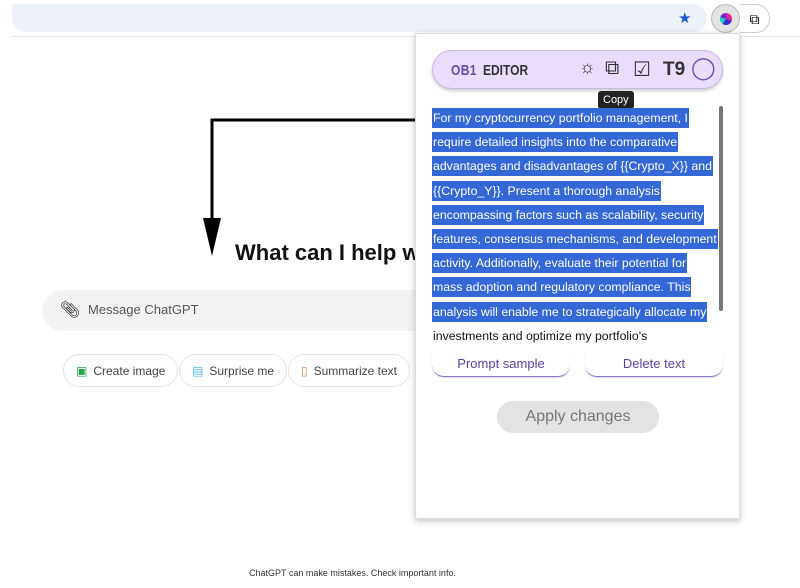 The width and height of the screenshot is (800, 588). What do you see at coordinates (578, 417) in the screenshot?
I see `apply-changes-button: Apply changes` at bounding box center [578, 417].